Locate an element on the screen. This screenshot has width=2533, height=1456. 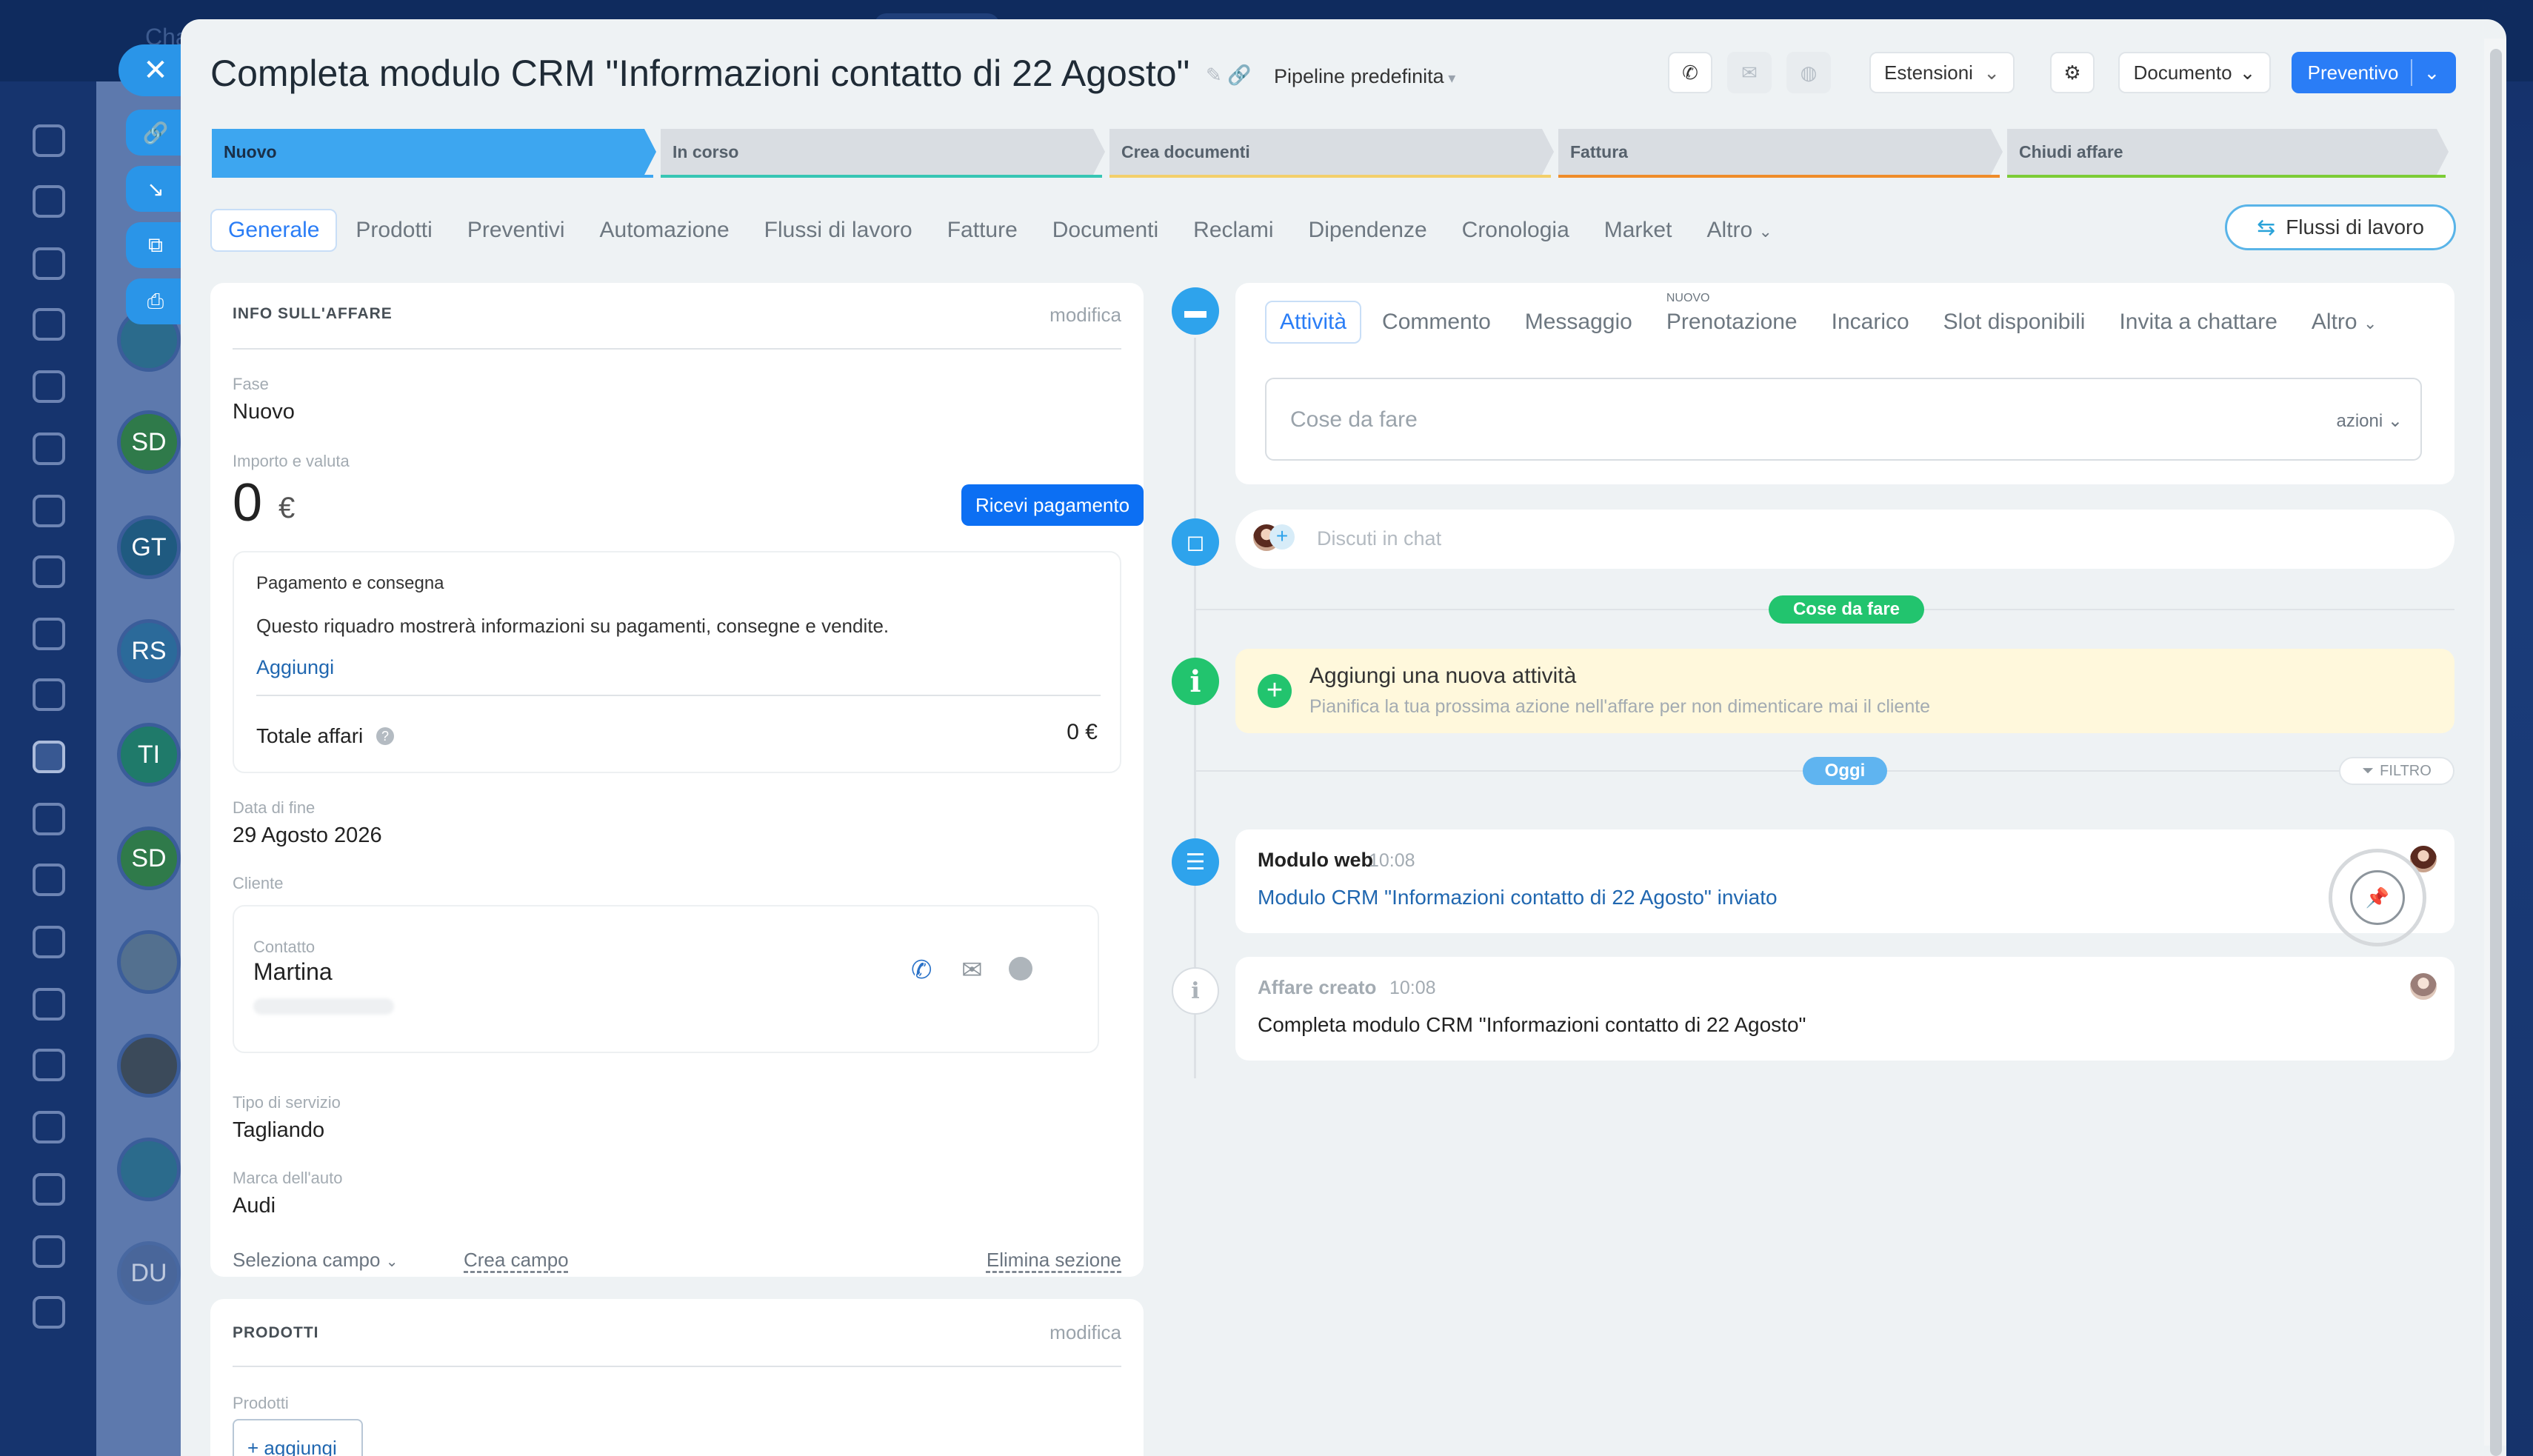
tab-slot: Slot disponibili is located at coordinates (2014, 322).